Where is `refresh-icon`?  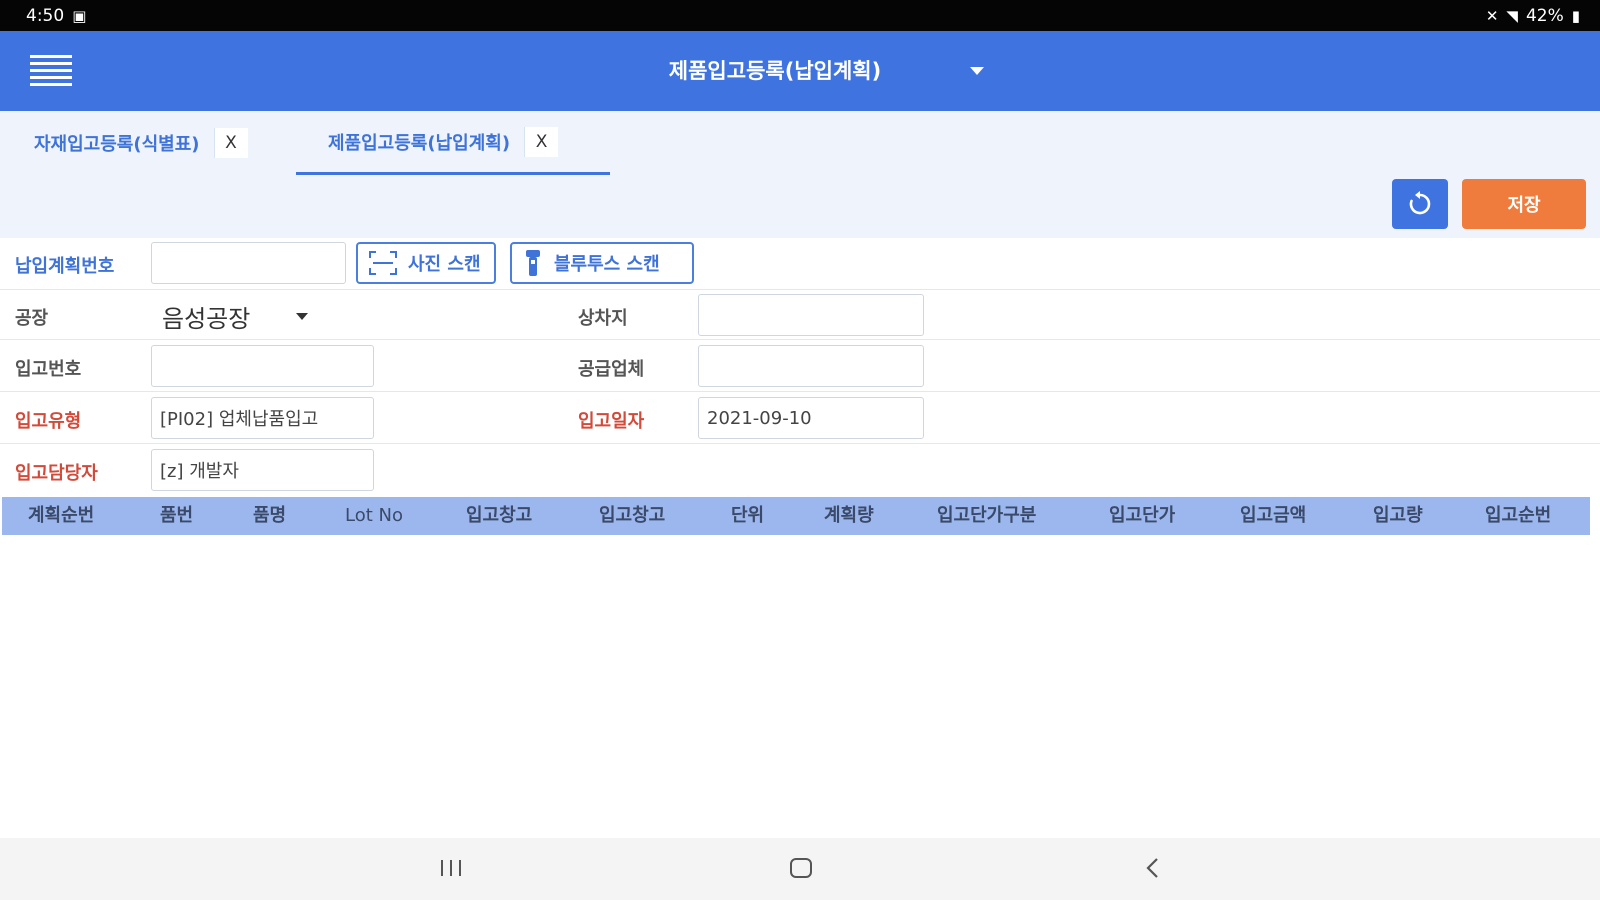 refresh-icon is located at coordinates (1420, 203).